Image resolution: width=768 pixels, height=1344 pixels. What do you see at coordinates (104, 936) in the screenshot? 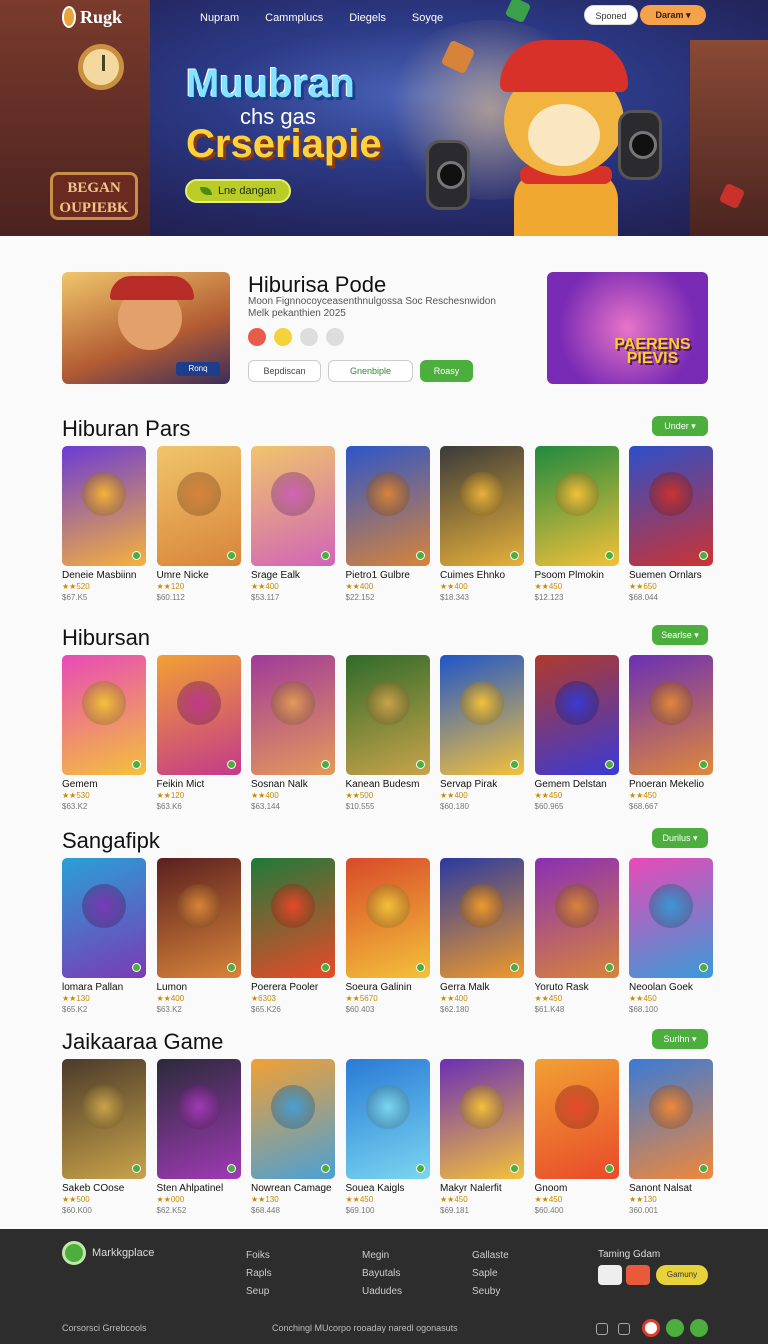
I see `game-card: lomara Pallan ★★130 $65.K2` at bounding box center [104, 936].